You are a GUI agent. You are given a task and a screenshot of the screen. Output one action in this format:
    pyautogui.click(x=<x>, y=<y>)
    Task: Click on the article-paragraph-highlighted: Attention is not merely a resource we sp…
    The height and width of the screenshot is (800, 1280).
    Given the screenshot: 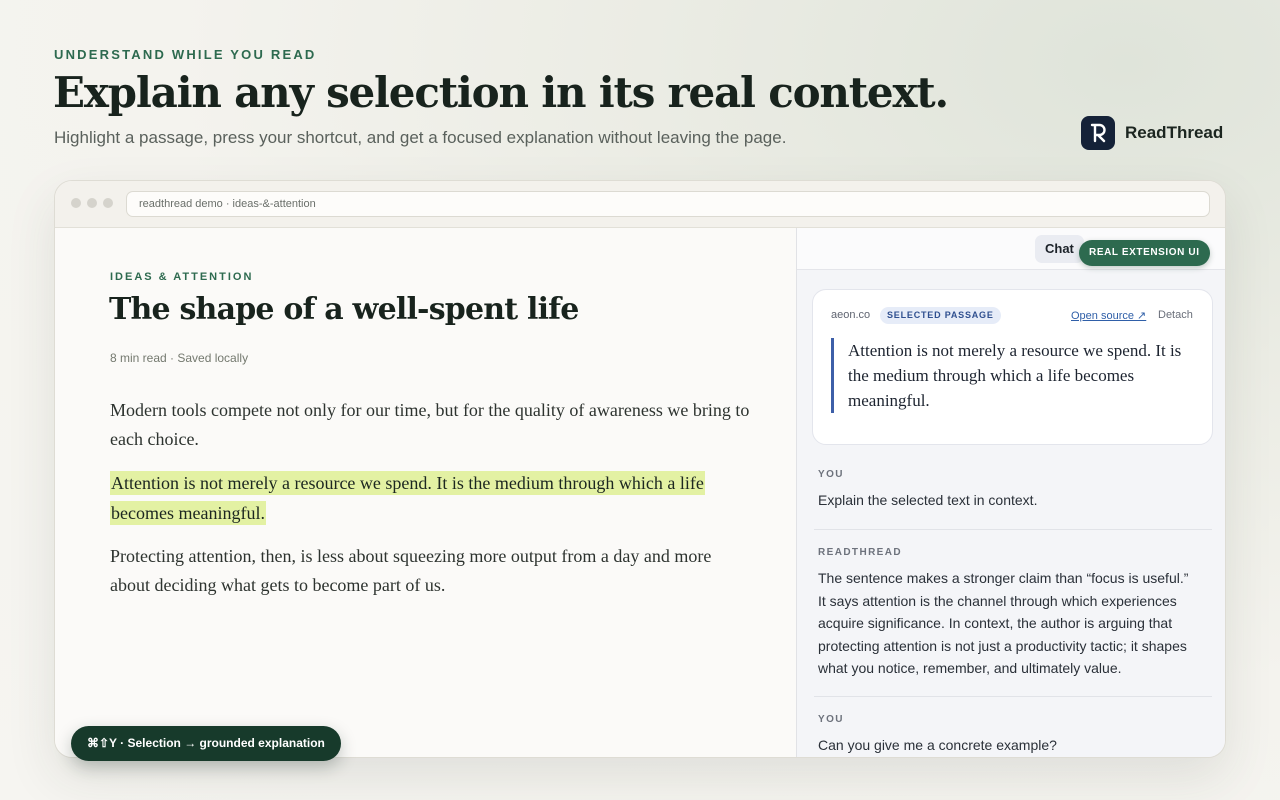 What is the action you would take?
    pyautogui.click(x=430, y=498)
    